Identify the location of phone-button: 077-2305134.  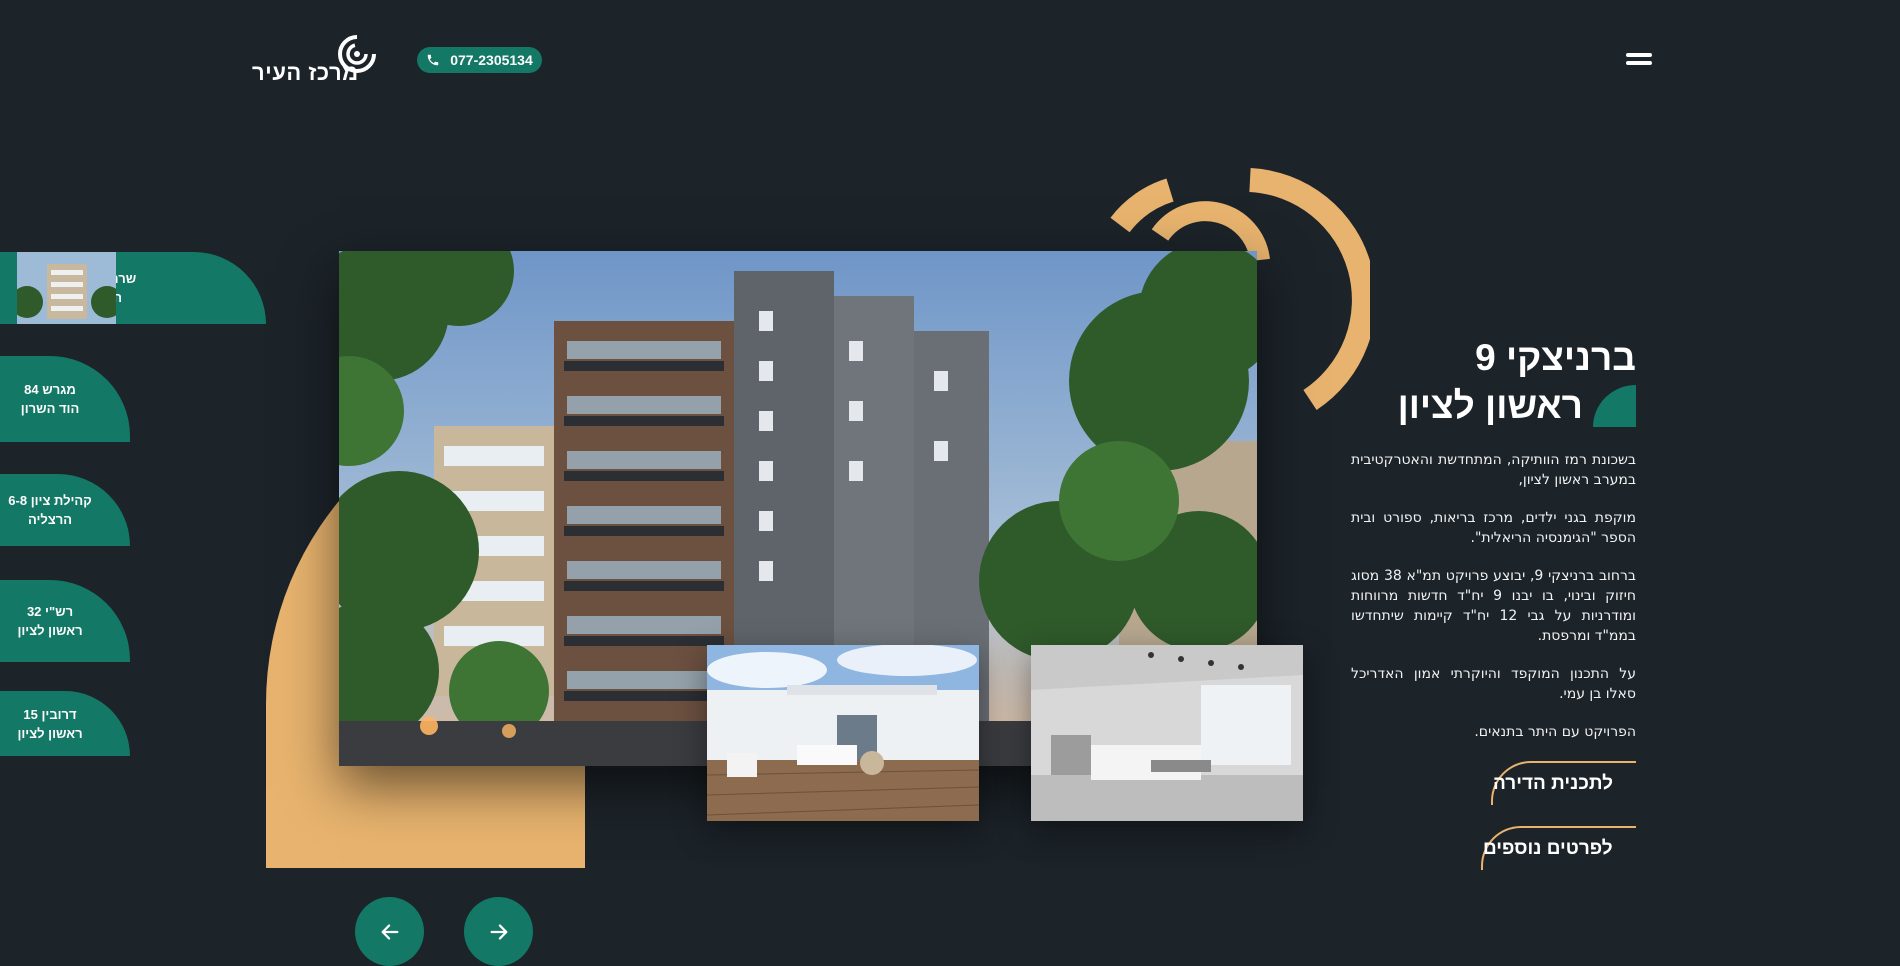
(479, 60).